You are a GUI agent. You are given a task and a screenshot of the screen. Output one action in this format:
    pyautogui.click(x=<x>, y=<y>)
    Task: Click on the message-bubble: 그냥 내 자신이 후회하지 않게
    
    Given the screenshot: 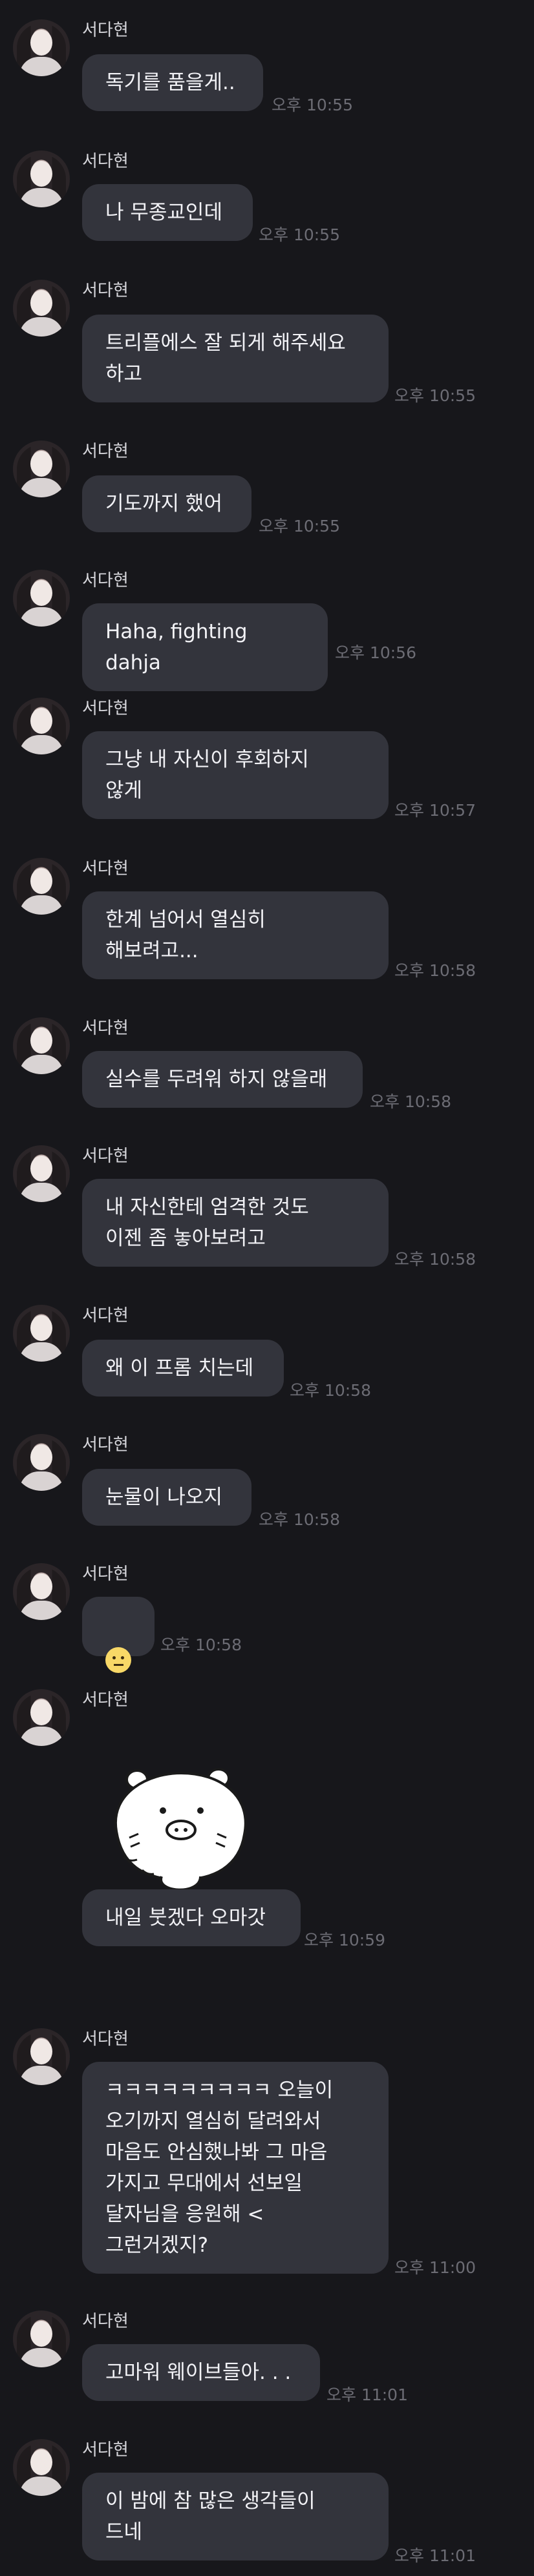 What is the action you would take?
    pyautogui.click(x=235, y=775)
    